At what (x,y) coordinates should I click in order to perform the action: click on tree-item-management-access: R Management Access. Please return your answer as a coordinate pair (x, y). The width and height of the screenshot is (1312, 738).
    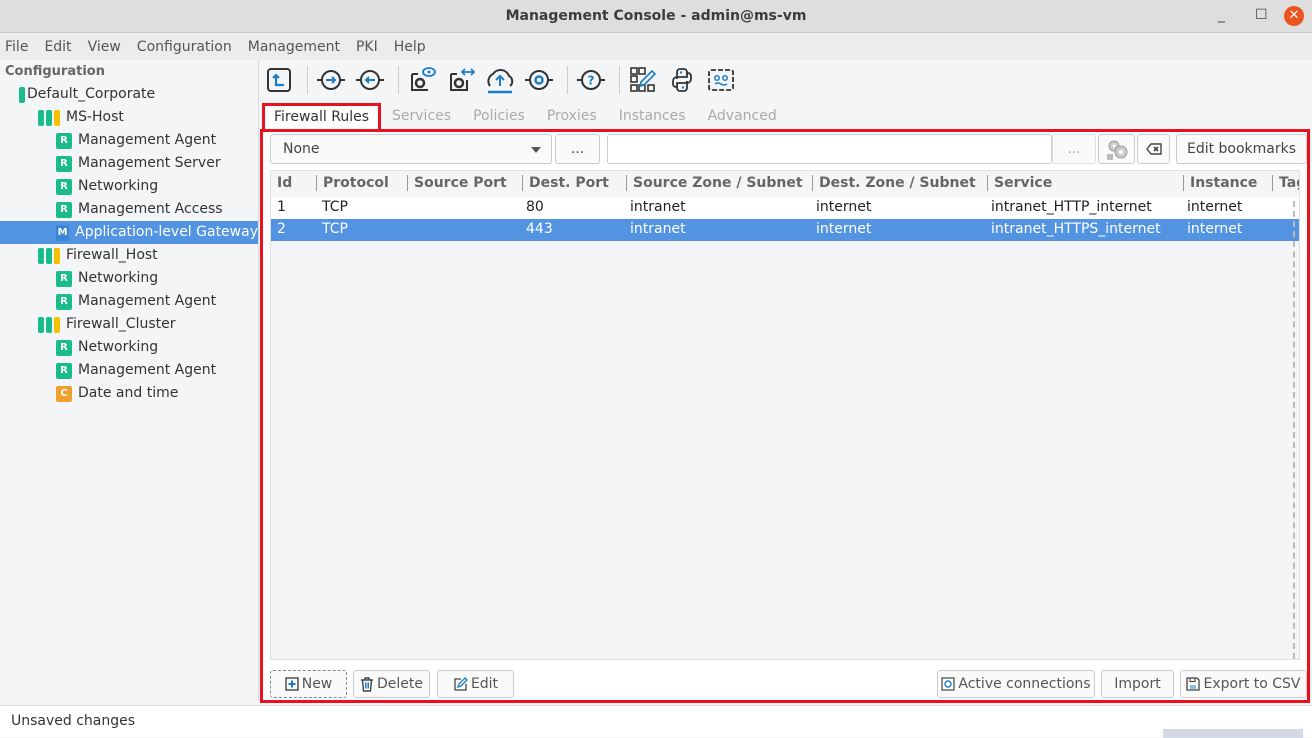
    Looking at the image, I should click on (139, 209).